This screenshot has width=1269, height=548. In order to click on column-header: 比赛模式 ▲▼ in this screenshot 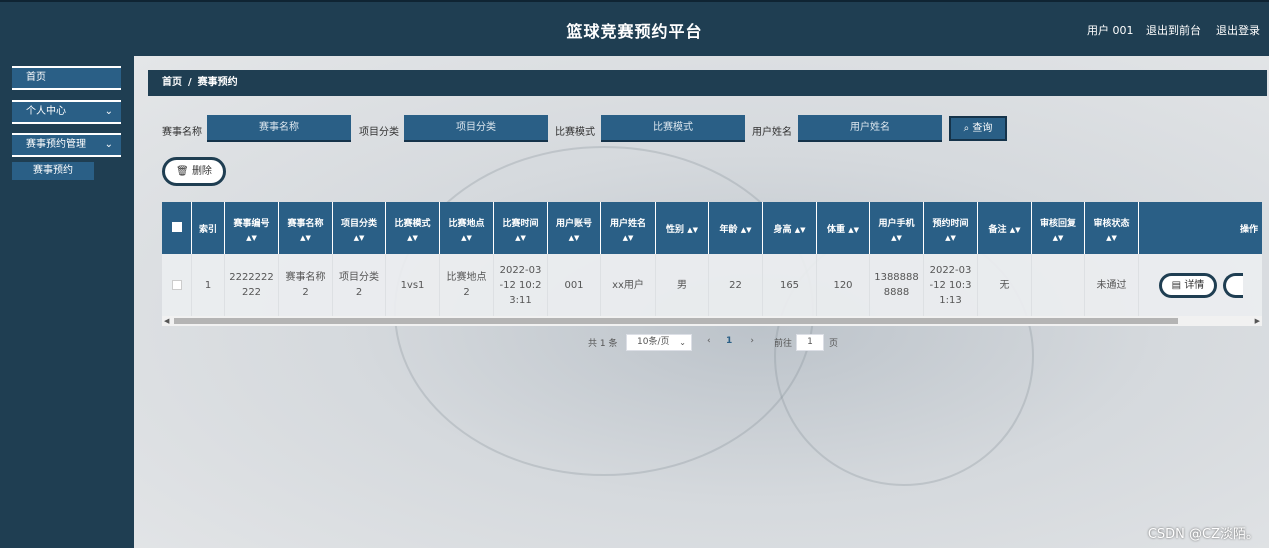, I will do `click(413, 228)`.